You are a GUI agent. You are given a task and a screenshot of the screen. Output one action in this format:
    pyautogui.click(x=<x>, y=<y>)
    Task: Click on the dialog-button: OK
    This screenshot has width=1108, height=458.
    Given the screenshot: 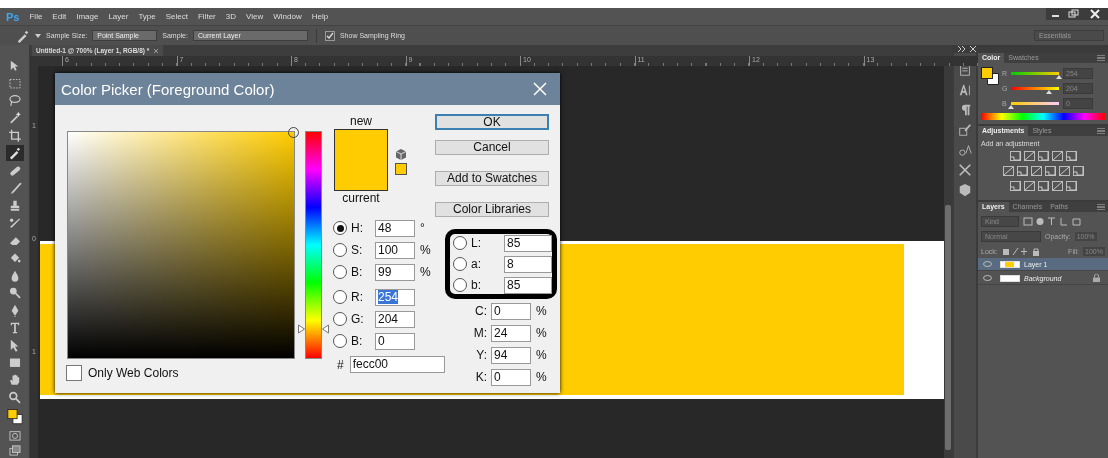 What is the action you would take?
    pyautogui.click(x=492, y=122)
    